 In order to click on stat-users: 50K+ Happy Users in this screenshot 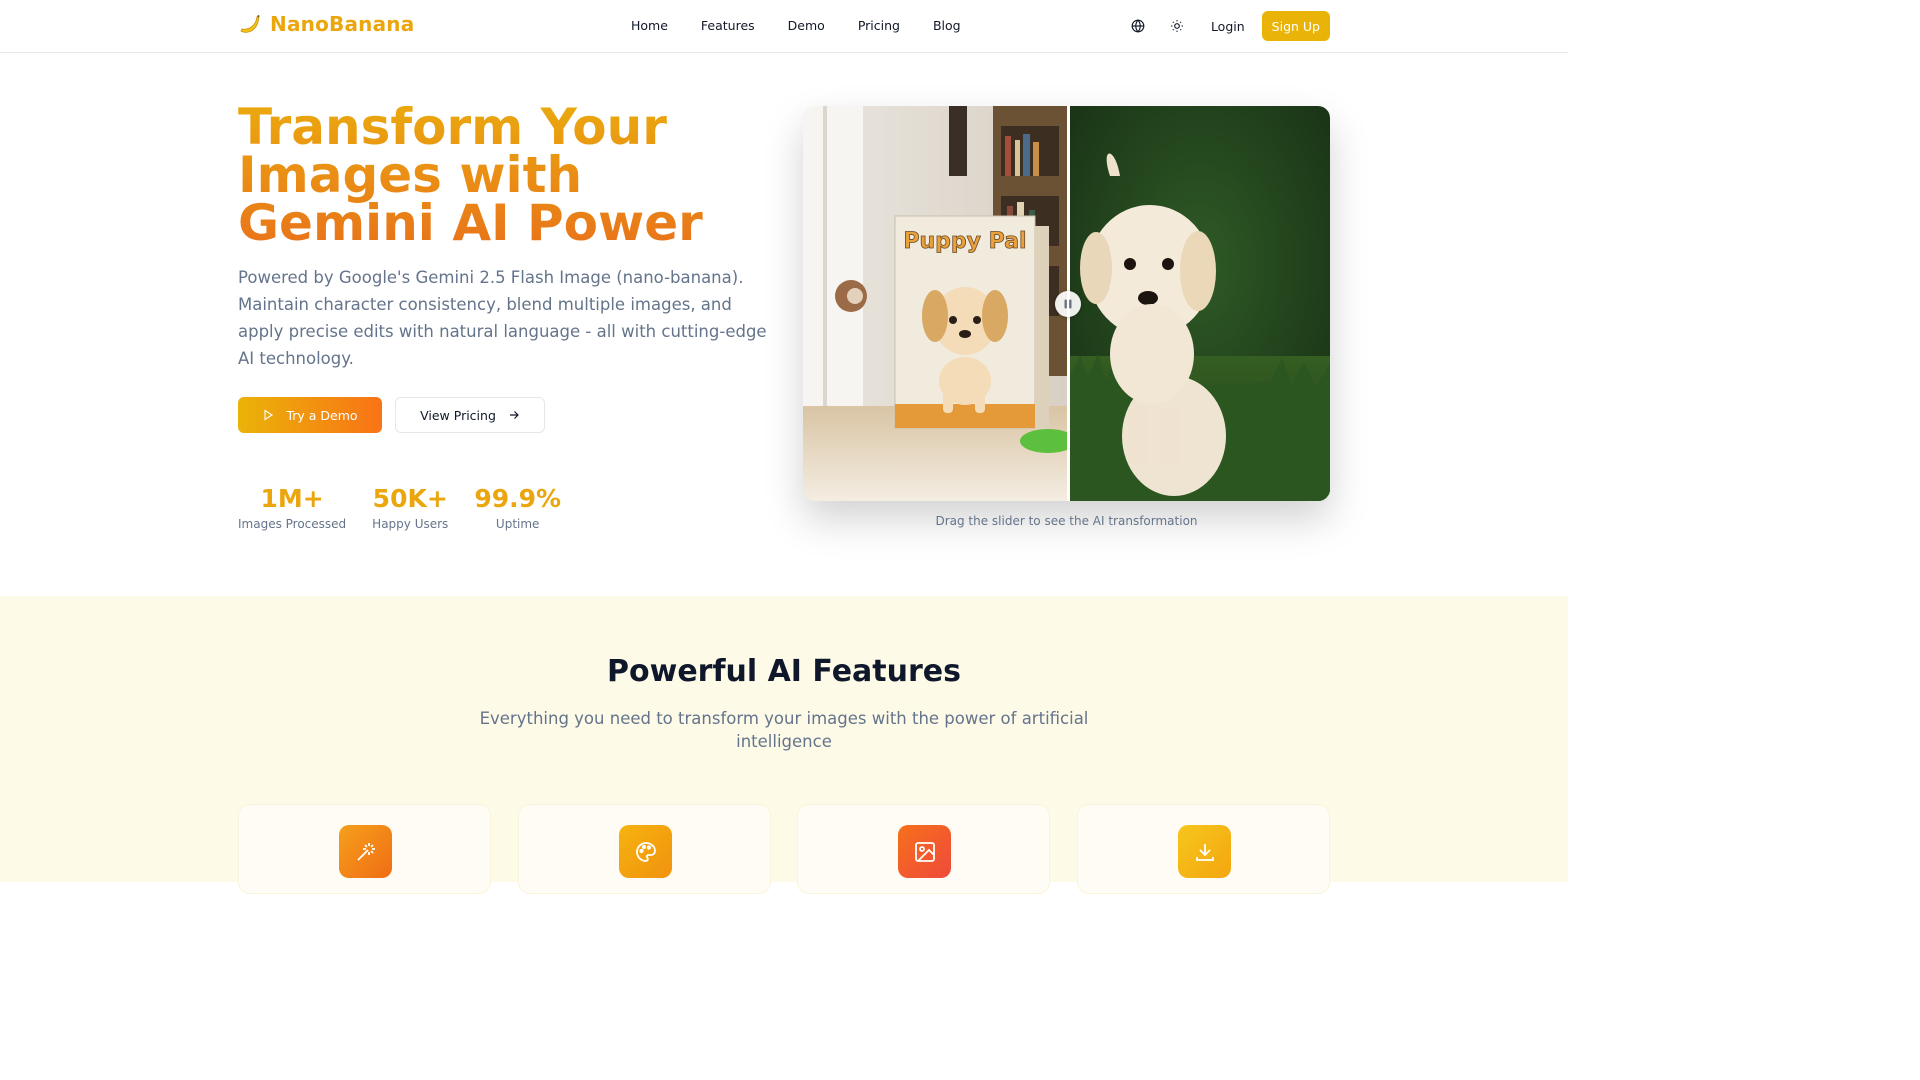, I will do `click(410, 507)`.